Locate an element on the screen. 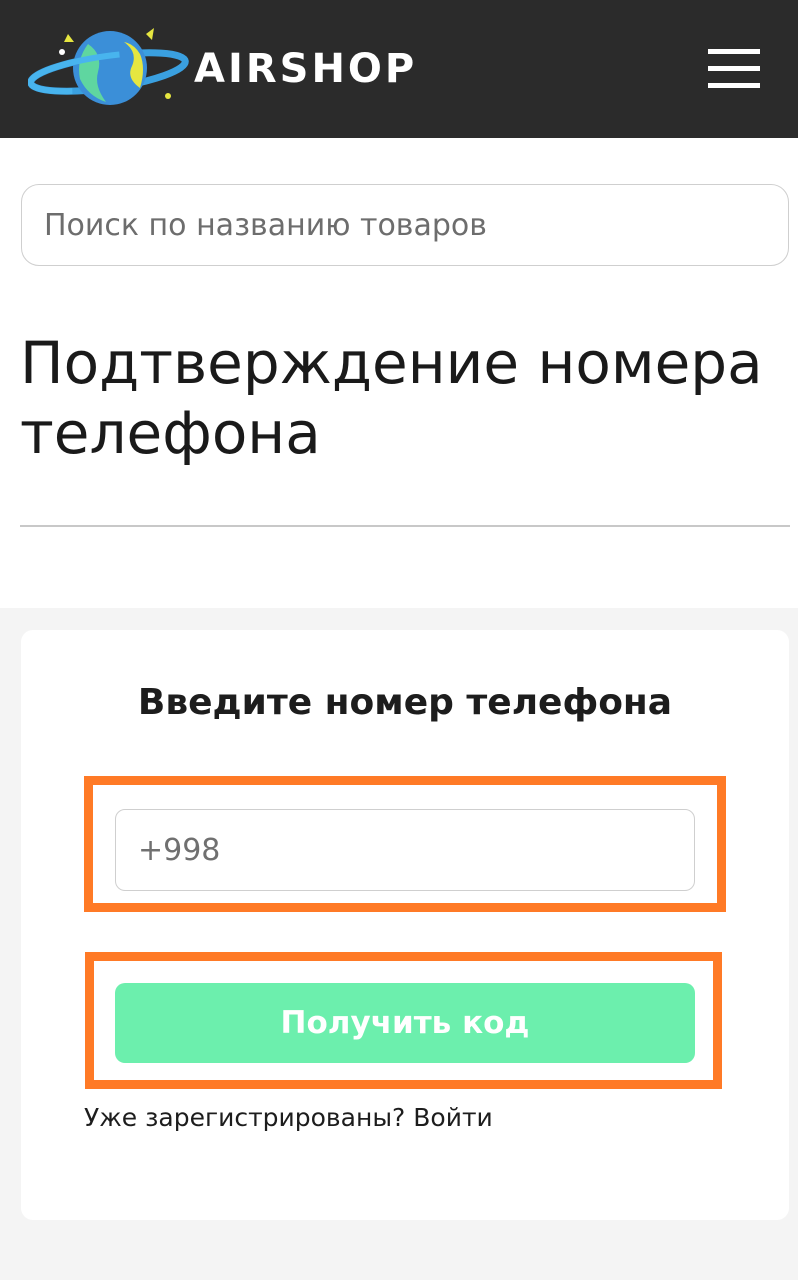  brand-name: AIRSHOP is located at coordinates (305, 69).